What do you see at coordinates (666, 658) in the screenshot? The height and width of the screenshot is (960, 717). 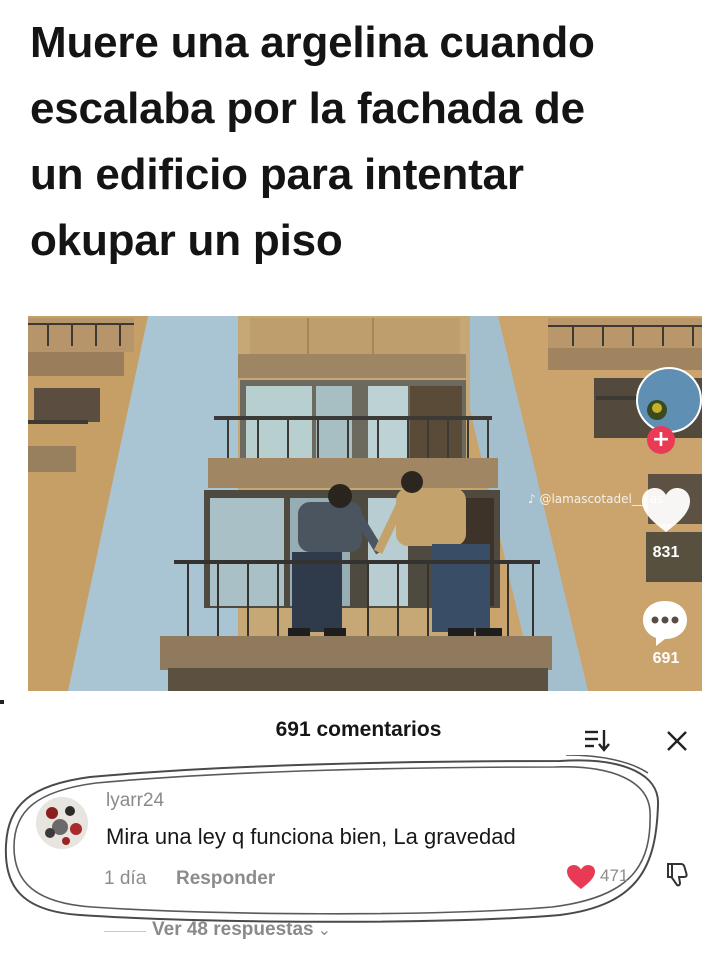 I see `comment-count: 691` at bounding box center [666, 658].